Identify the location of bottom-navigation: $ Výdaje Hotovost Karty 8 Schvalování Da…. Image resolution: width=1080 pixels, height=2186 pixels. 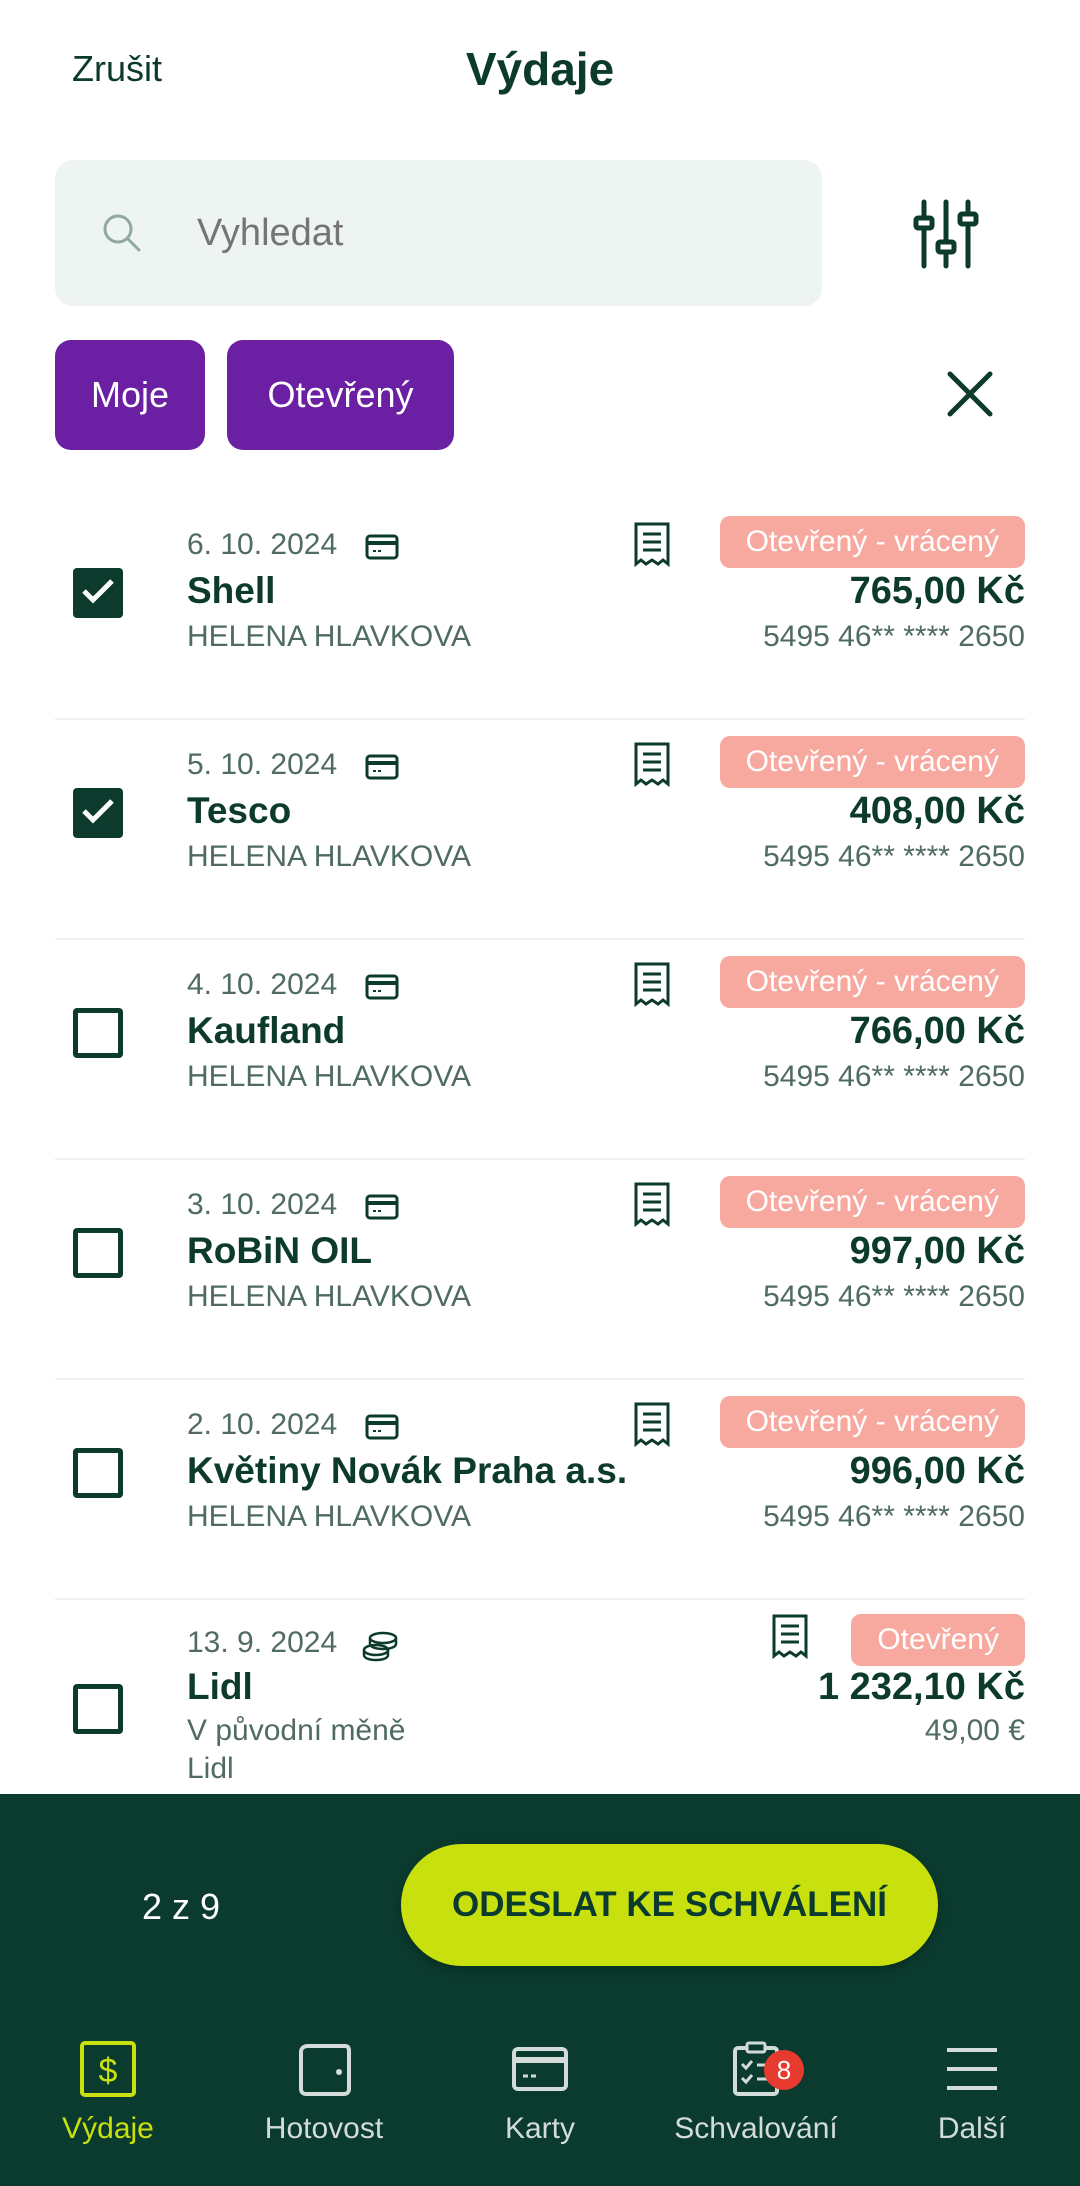
(540, 2103).